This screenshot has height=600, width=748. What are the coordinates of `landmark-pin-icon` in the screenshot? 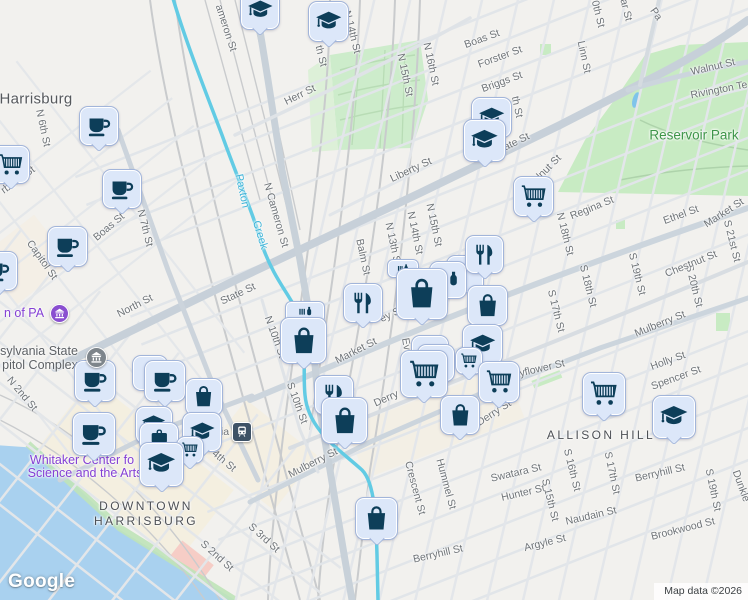 It's located at (96, 357).